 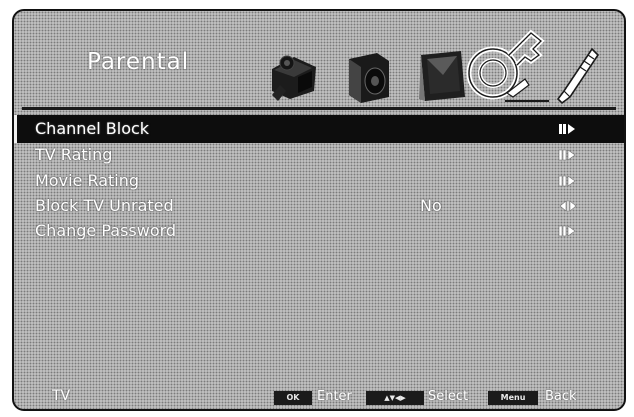 What do you see at coordinates (87, 180) in the screenshot?
I see `menu-item-label: Movie Rating` at bounding box center [87, 180].